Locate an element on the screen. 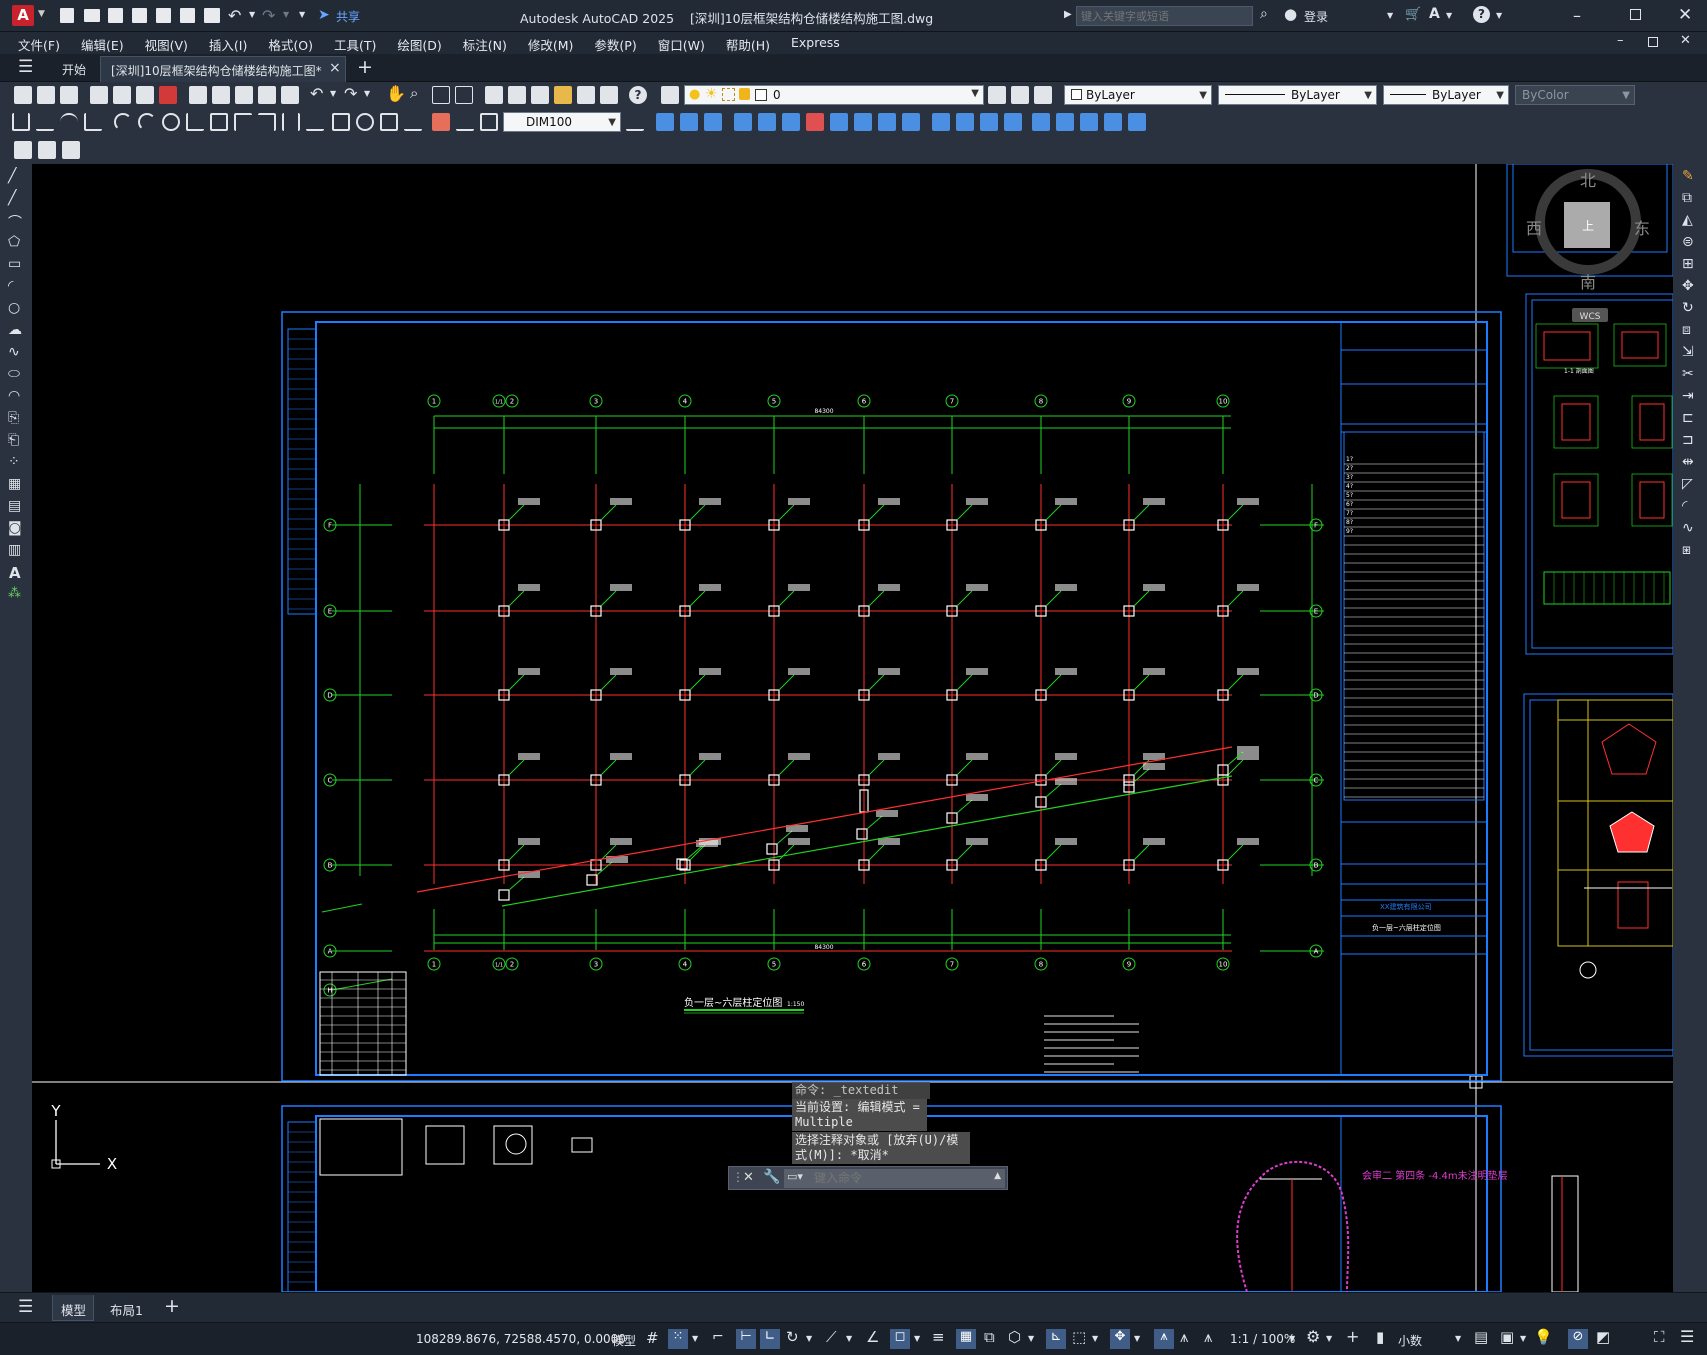 The width and height of the screenshot is (1707, 1355). undo-tb-icon: ↶ is located at coordinates (316, 93).